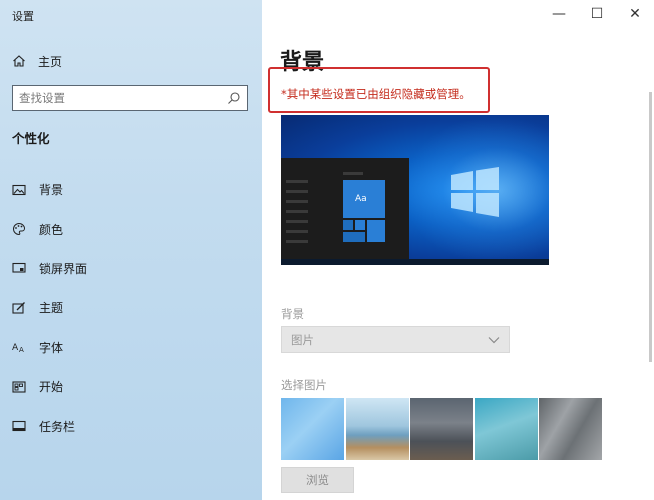 The height and width of the screenshot is (500, 654). Describe the element at coordinates (31, 138) in the screenshot. I see `section-title: 个性化` at that location.